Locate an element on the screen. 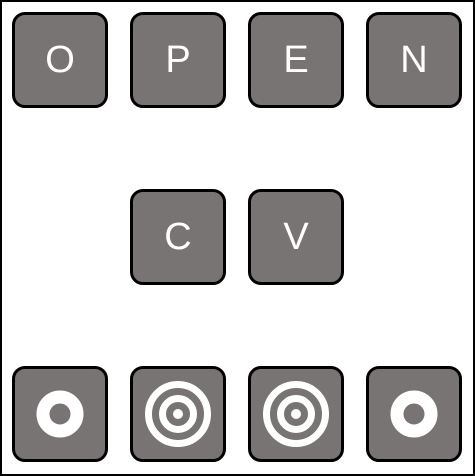 This screenshot has width=475, height=476. target-button-left is located at coordinates (178, 414).